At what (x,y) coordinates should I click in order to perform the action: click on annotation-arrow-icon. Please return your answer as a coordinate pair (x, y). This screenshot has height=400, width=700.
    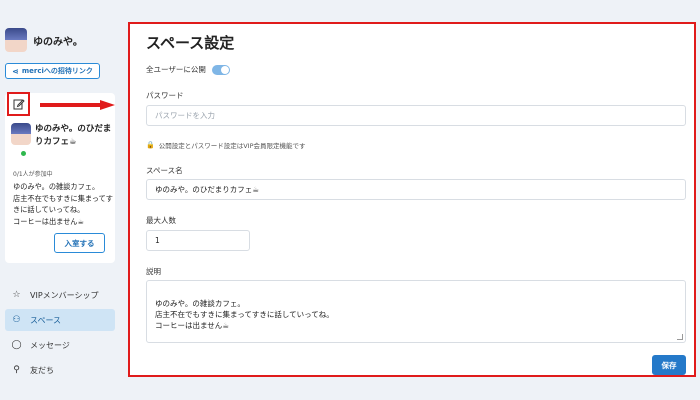
    Looking at the image, I should click on (77, 105).